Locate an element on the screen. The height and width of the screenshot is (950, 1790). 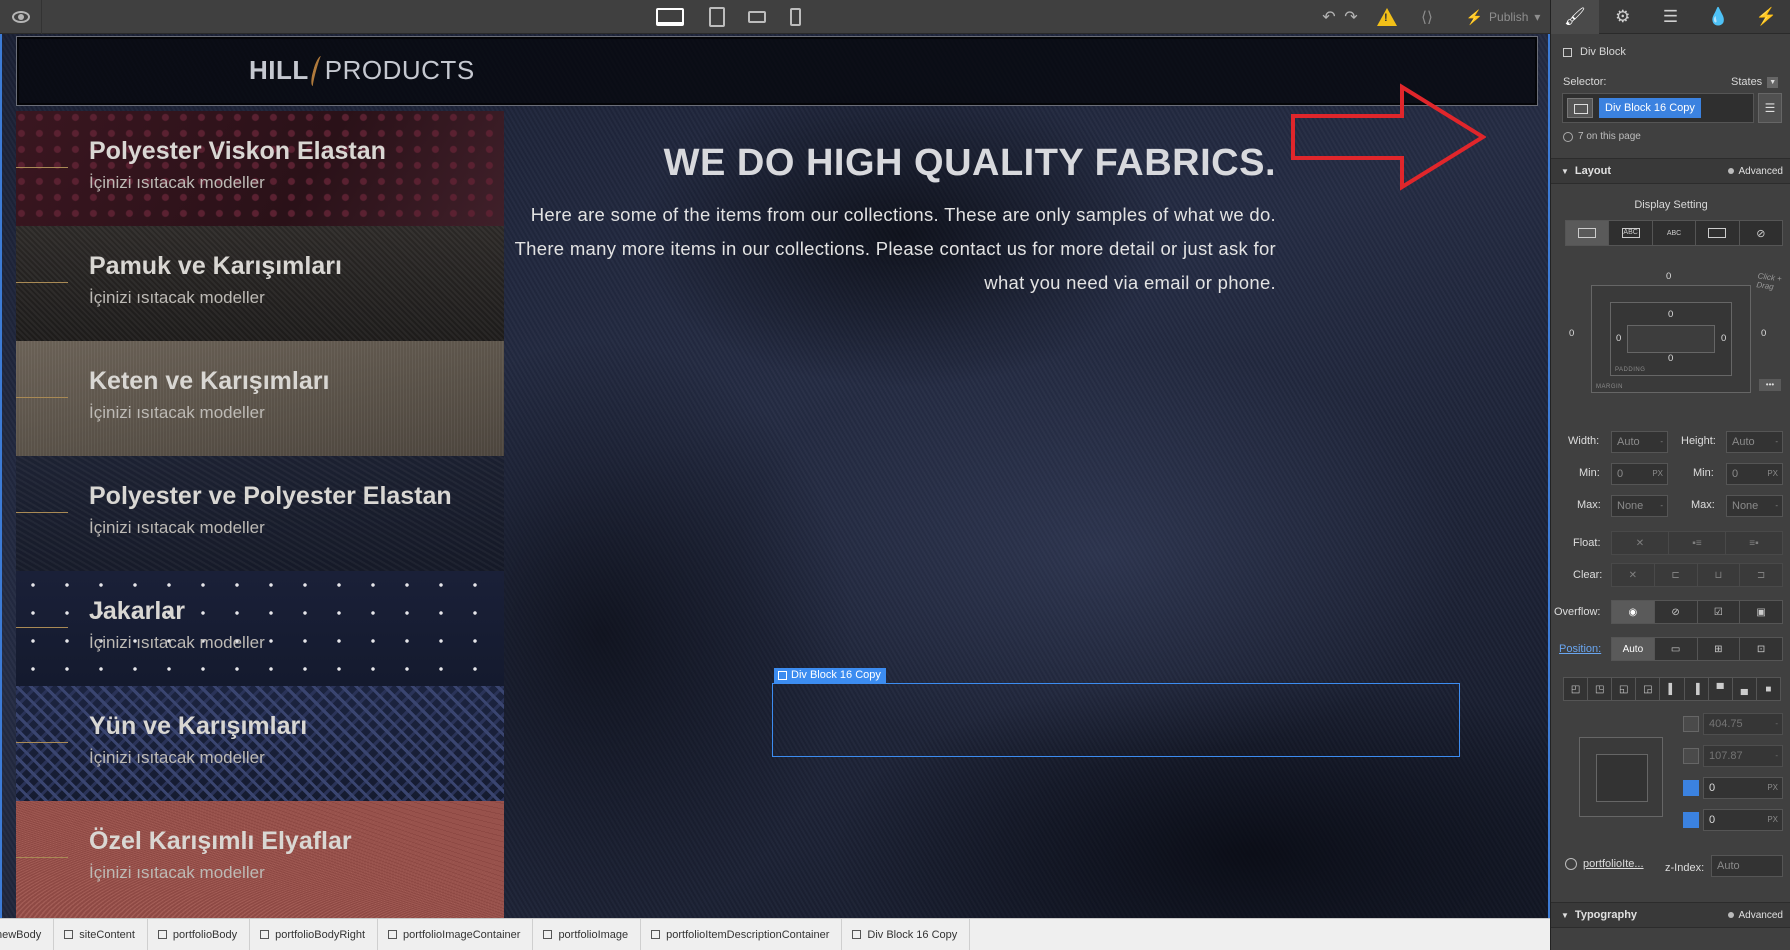
publish-button: ⚡ Publish ▾ is located at coordinates (1503, 17).